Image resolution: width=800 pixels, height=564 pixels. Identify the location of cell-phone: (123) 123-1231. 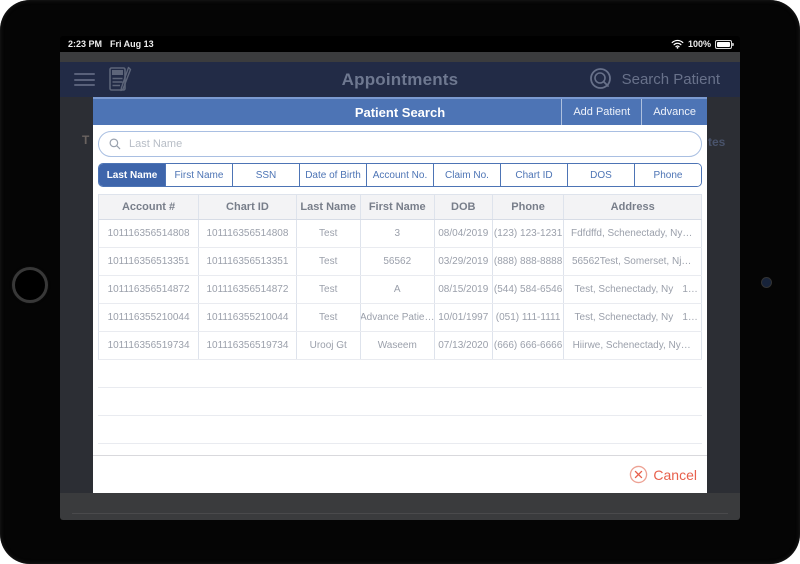
(529, 233).